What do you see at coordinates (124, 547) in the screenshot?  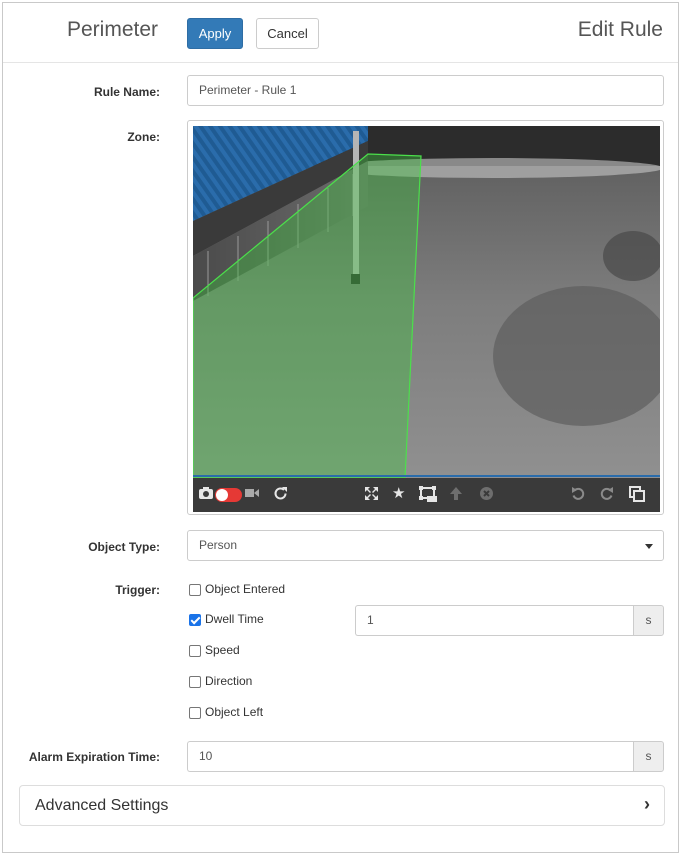 I see `object-type-label: Object Type:` at bounding box center [124, 547].